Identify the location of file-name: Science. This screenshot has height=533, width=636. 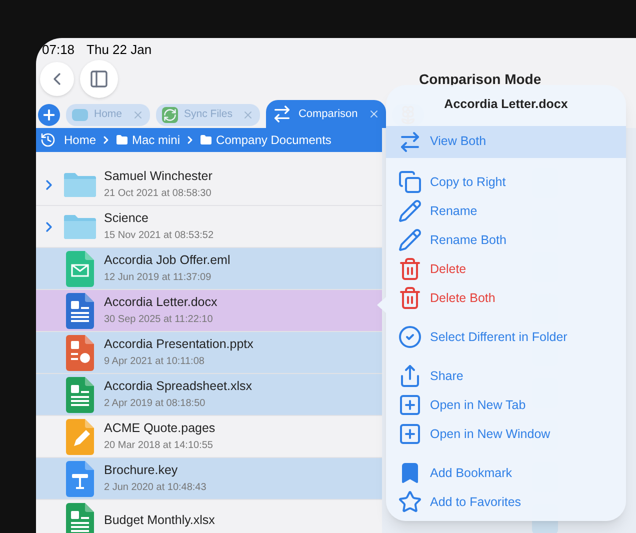
(127, 218).